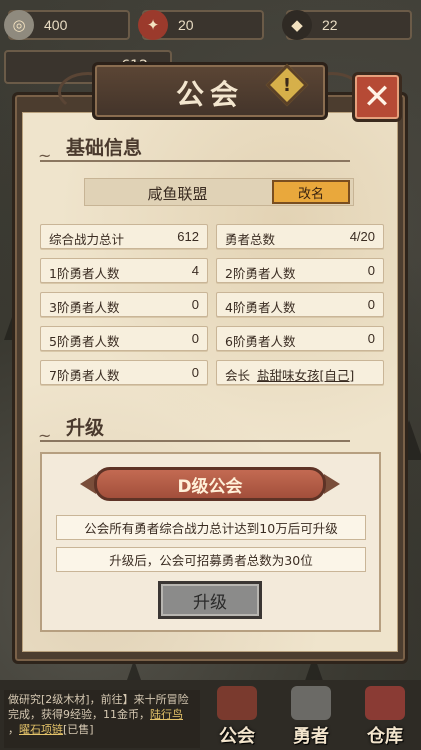  What do you see at coordinates (102, 729) in the screenshot?
I see `log-line: ，曜石项链[已售]` at bounding box center [102, 729].